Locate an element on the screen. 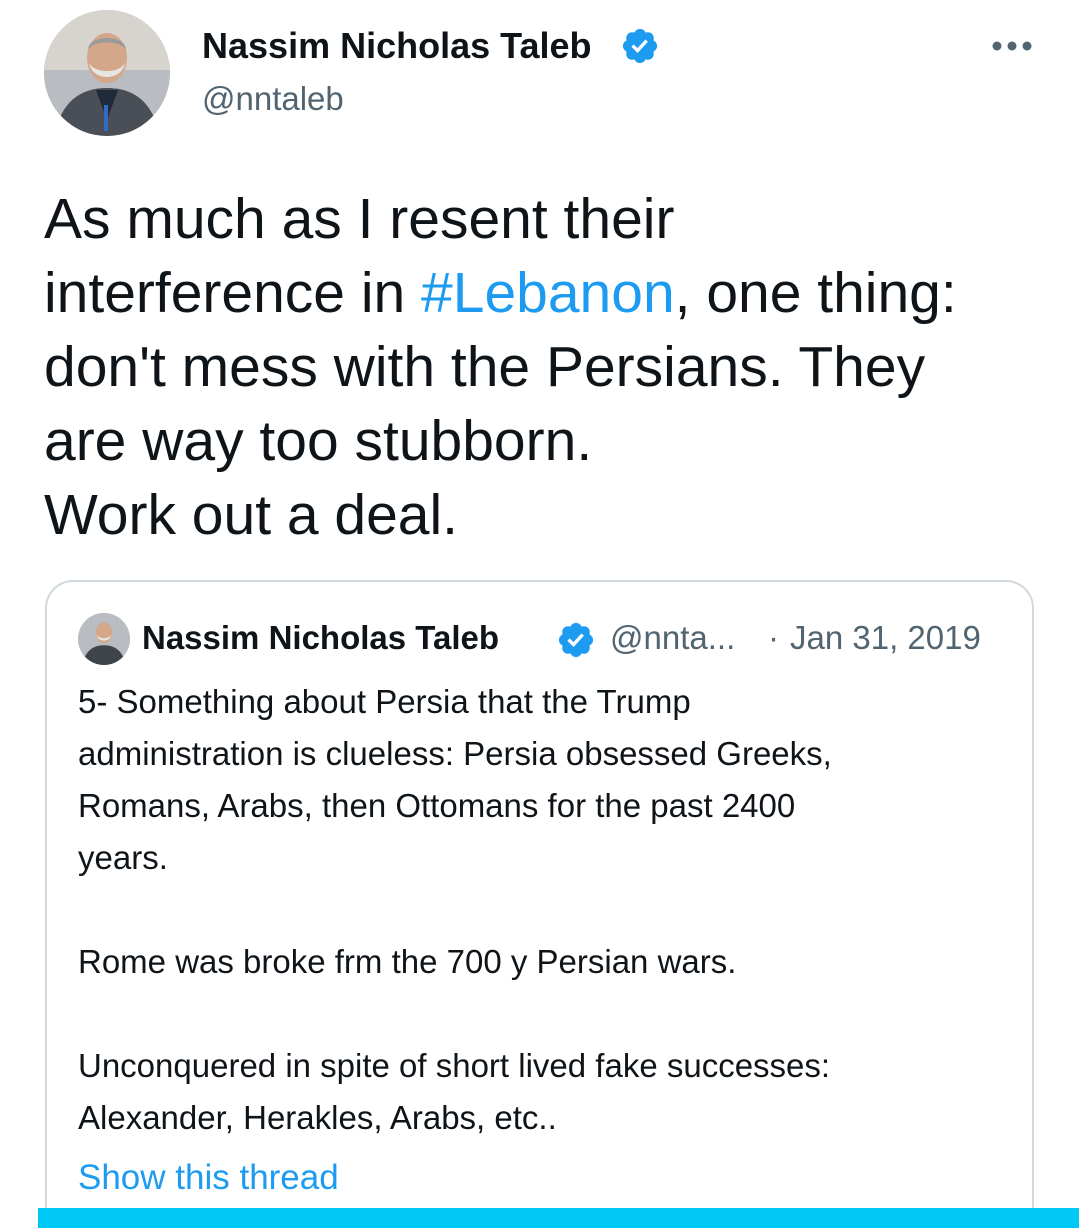 The image size is (1079, 1228). bottom-accent-bar is located at coordinates (558, 1218).